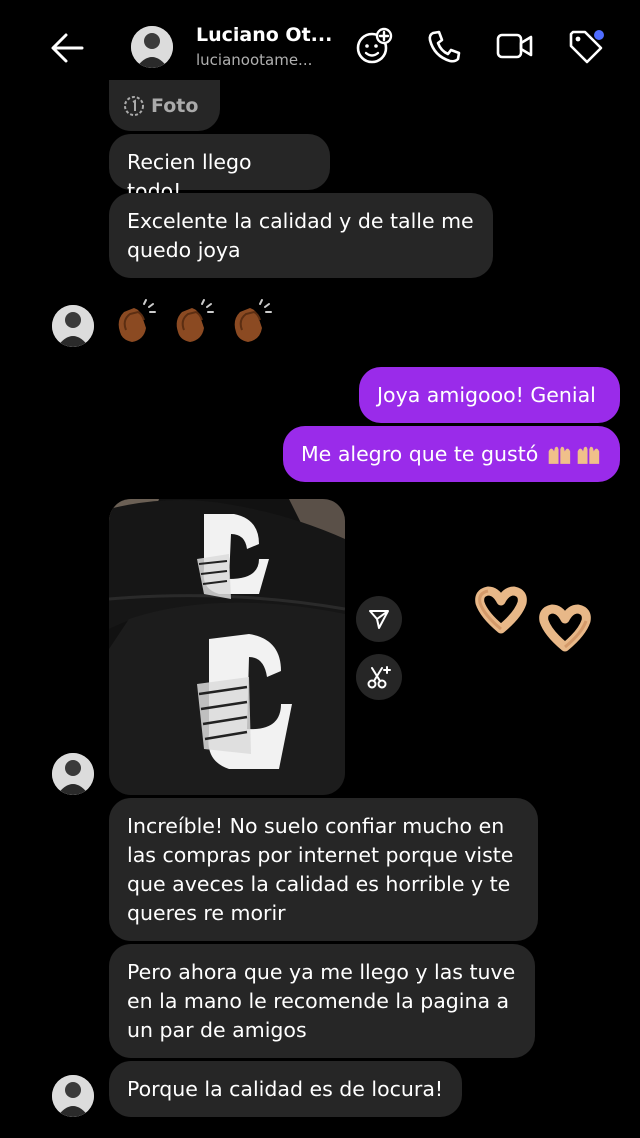 This screenshot has height=1138, width=640. What do you see at coordinates (152, 47) in the screenshot?
I see `contact-avatar` at bounding box center [152, 47].